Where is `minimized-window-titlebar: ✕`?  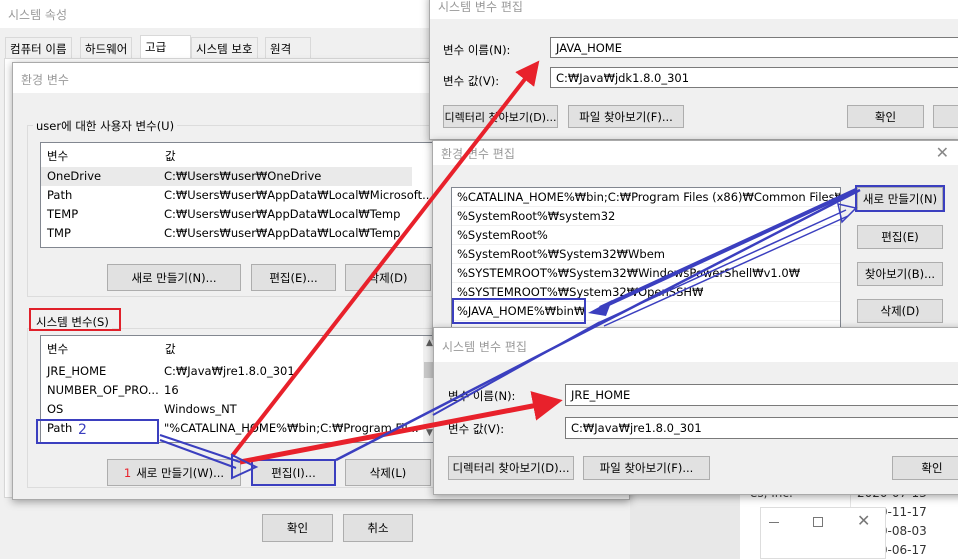 minimized-window-titlebar: ✕ is located at coordinates (823, 533).